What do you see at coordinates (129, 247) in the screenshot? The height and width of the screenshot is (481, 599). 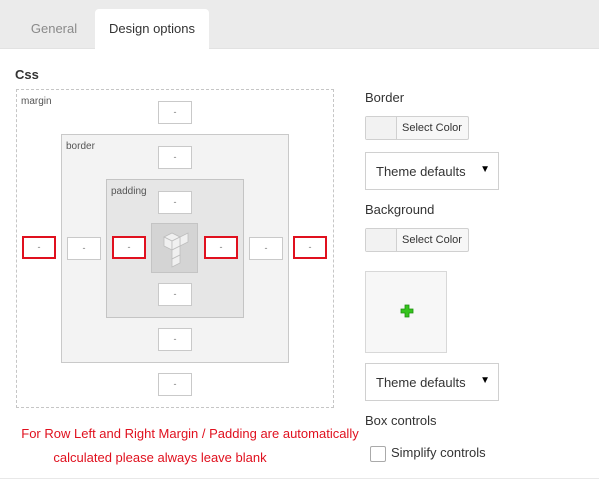 I see `padding-left-input: -` at bounding box center [129, 247].